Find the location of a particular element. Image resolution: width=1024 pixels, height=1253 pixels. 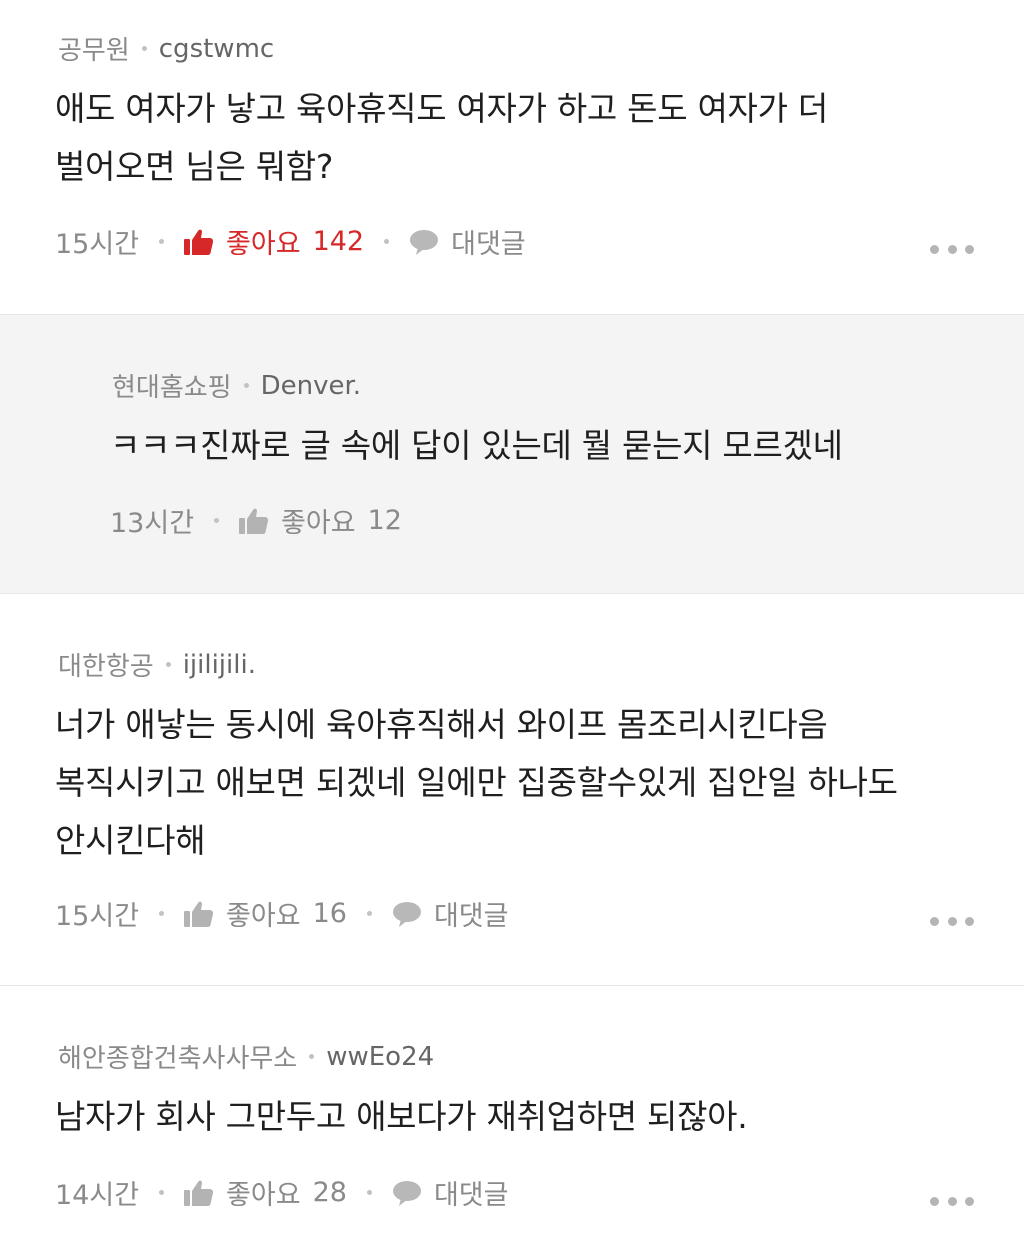

comment-actions: 15시간 좋아요 142 대댓글 is located at coordinates (290, 241).